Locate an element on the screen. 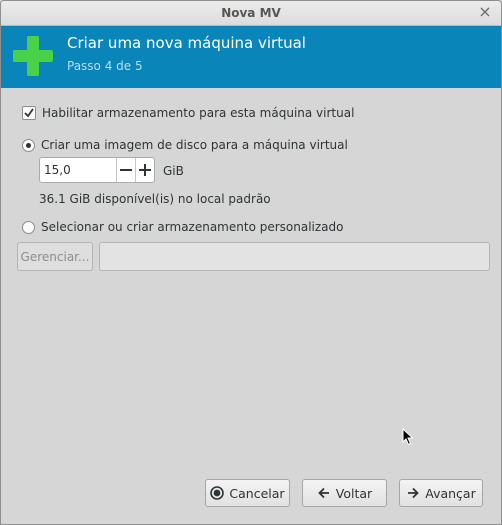 The image size is (502, 525). cancel-button: Cancelar is located at coordinates (247, 493).